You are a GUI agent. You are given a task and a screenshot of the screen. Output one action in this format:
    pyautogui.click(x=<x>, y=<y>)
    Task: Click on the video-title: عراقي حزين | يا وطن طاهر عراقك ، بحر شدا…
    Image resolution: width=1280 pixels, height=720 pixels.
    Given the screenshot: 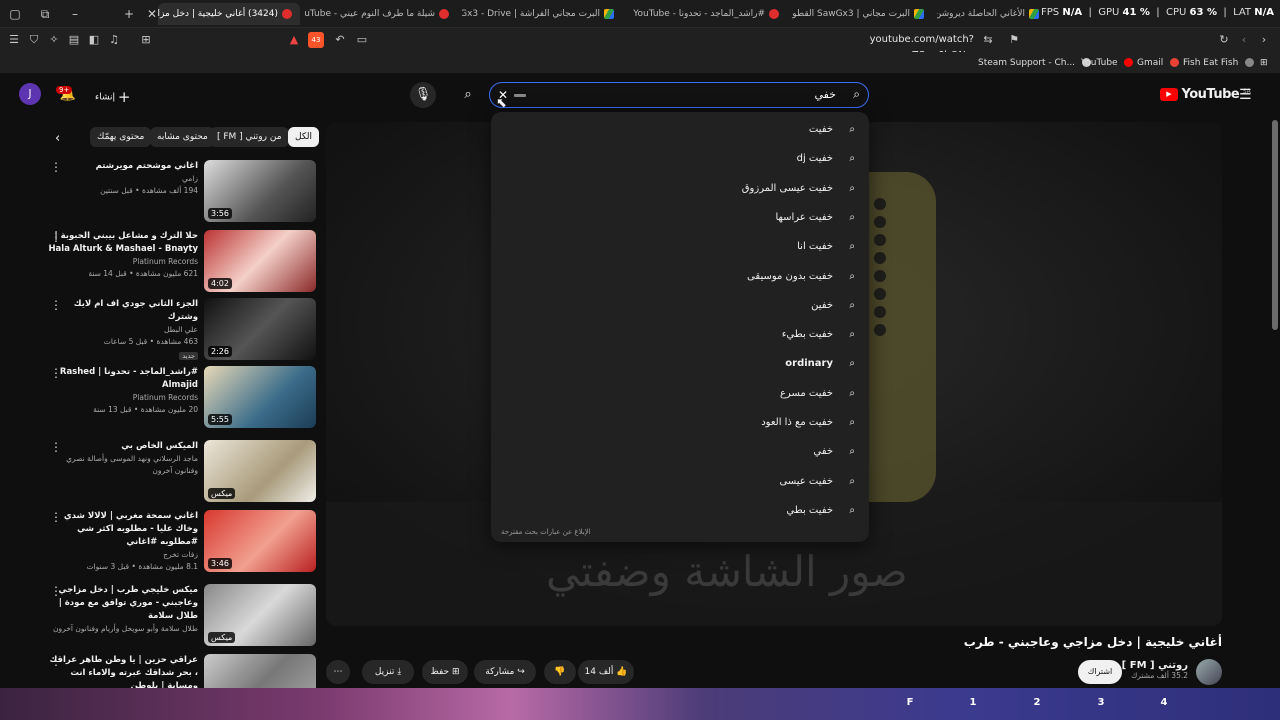 What is the action you would take?
    pyautogui.click(x=123, y=671)
    